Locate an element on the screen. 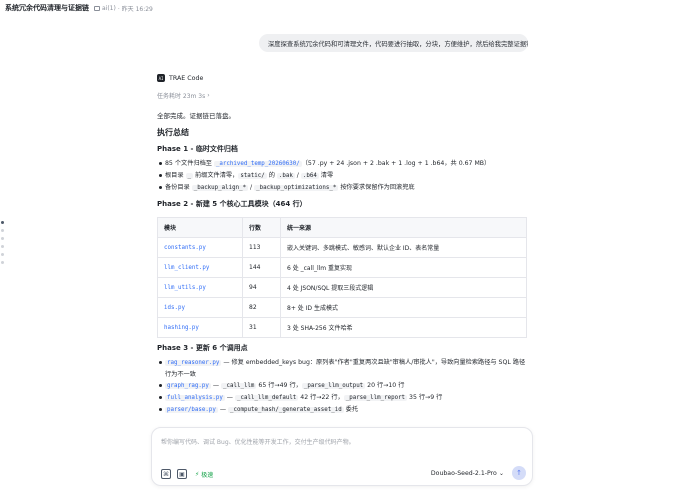 This screenshot has height=500, width=683. message-navigator is located at coordinates (2, 242).